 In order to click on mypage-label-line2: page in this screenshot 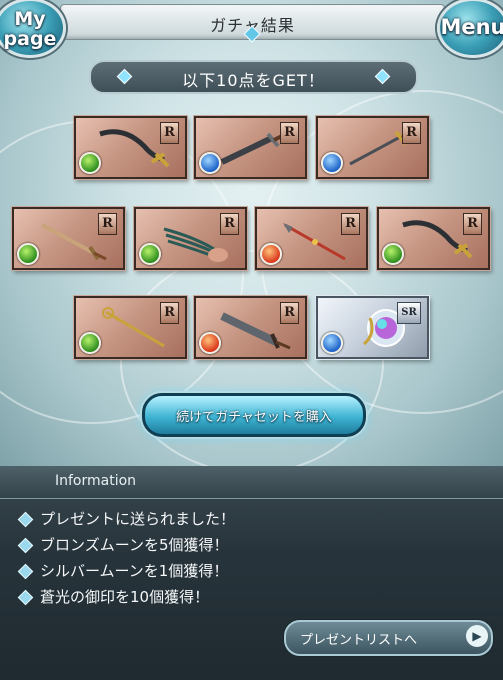, I will do `click(30, 39)`.